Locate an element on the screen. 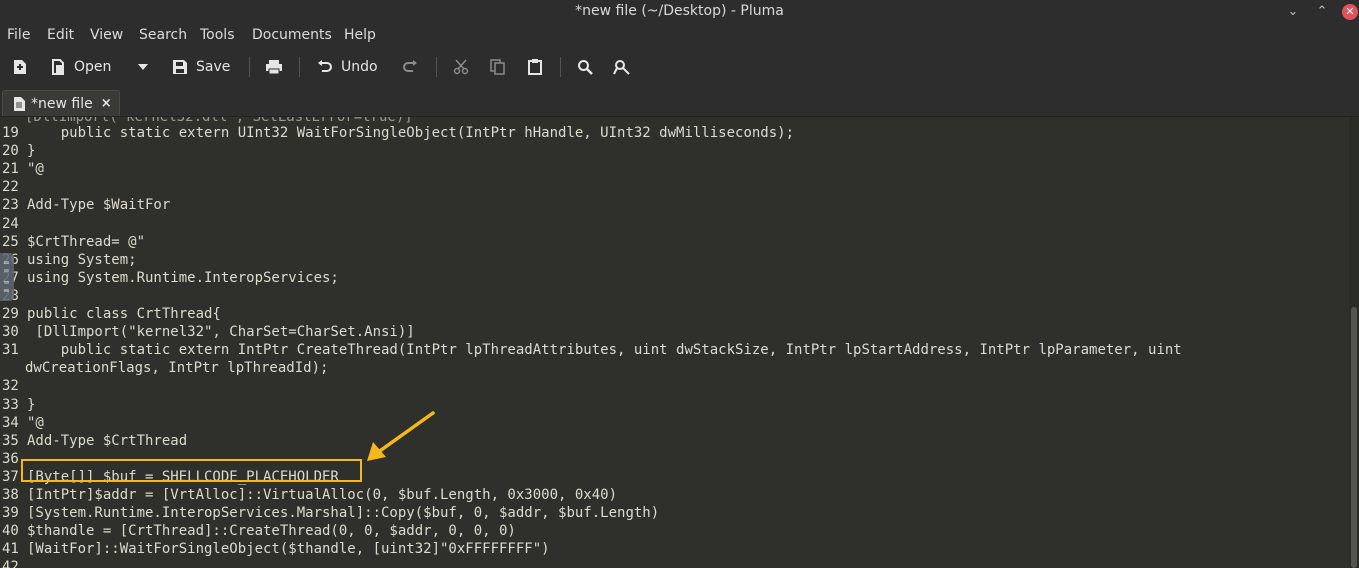 The width and height of the screenshot is (1359, 568). close-window-button: ✕ is located at coordinates (1350, 12).